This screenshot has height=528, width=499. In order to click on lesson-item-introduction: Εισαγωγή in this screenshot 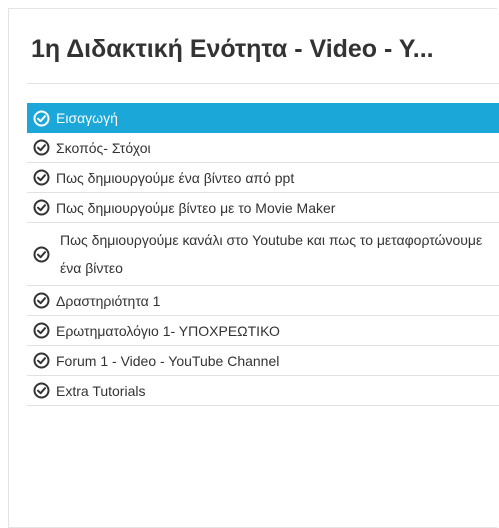, I will do `click(263, 118)`.